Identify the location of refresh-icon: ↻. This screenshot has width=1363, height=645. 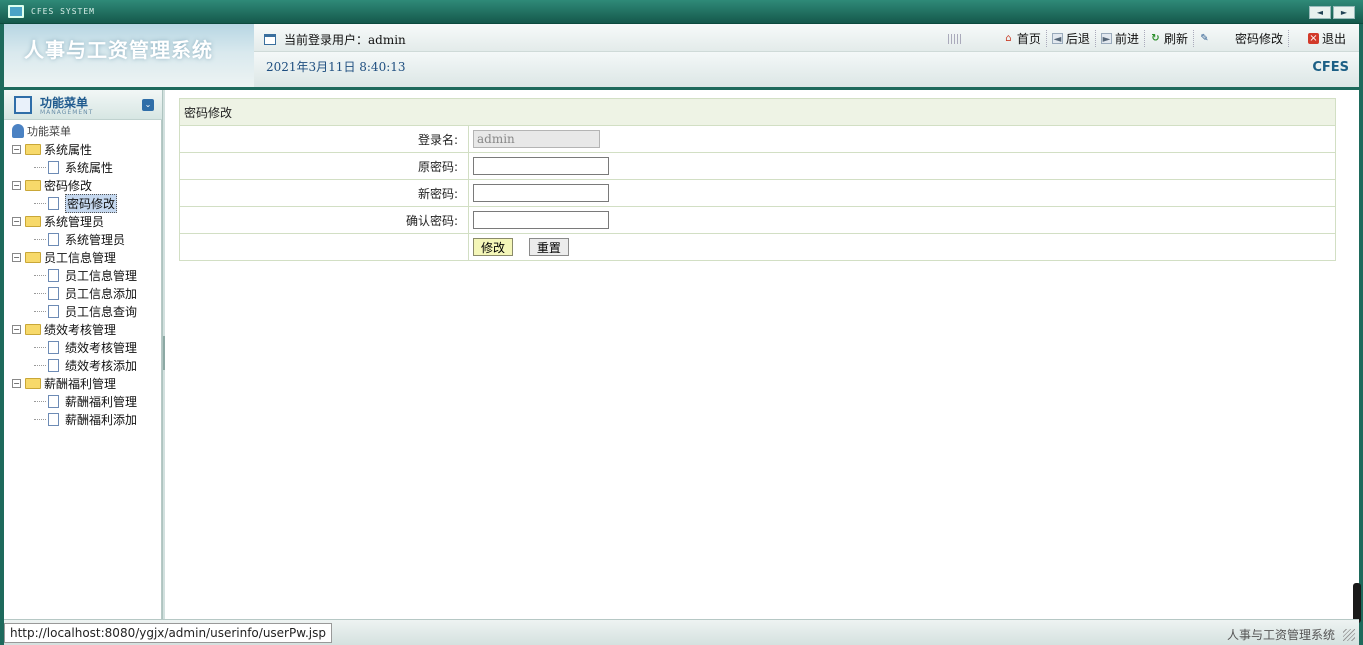
(1155, 38).